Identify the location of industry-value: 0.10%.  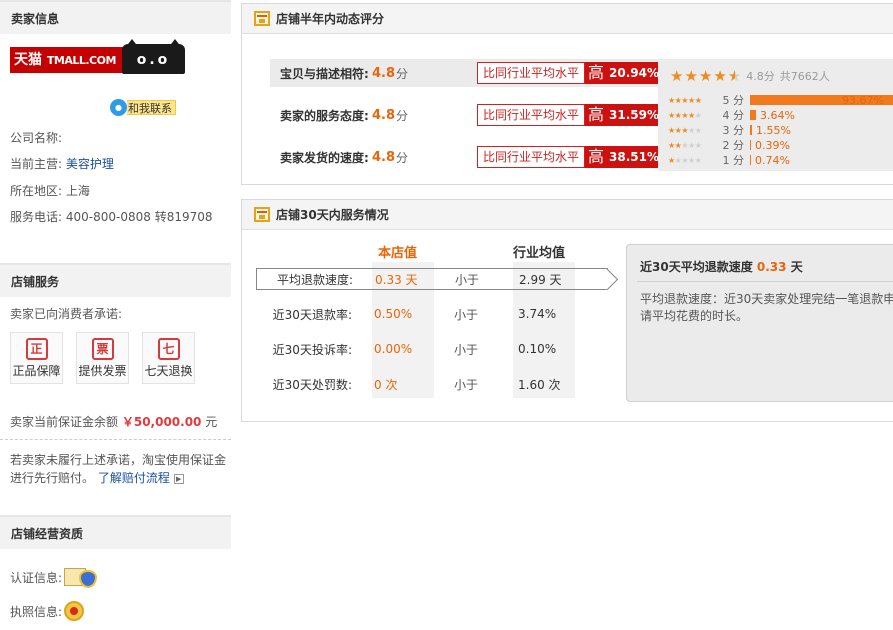
(537, 349).